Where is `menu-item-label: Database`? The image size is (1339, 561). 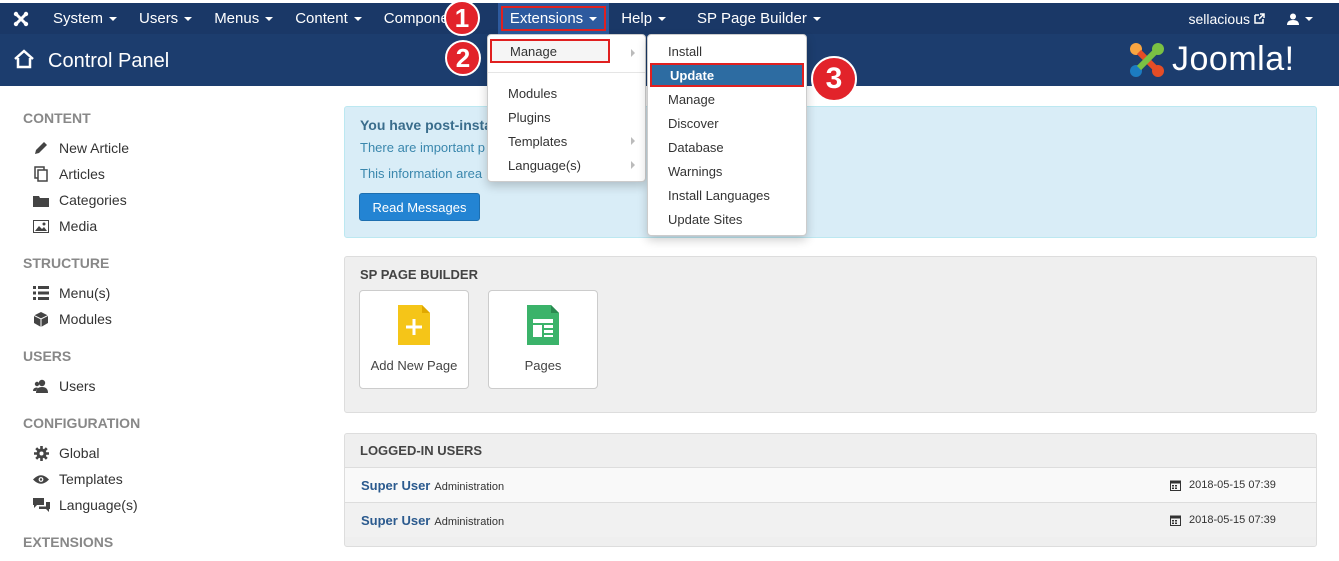
menu-item-label: Database is located at coordinates (696, 147).